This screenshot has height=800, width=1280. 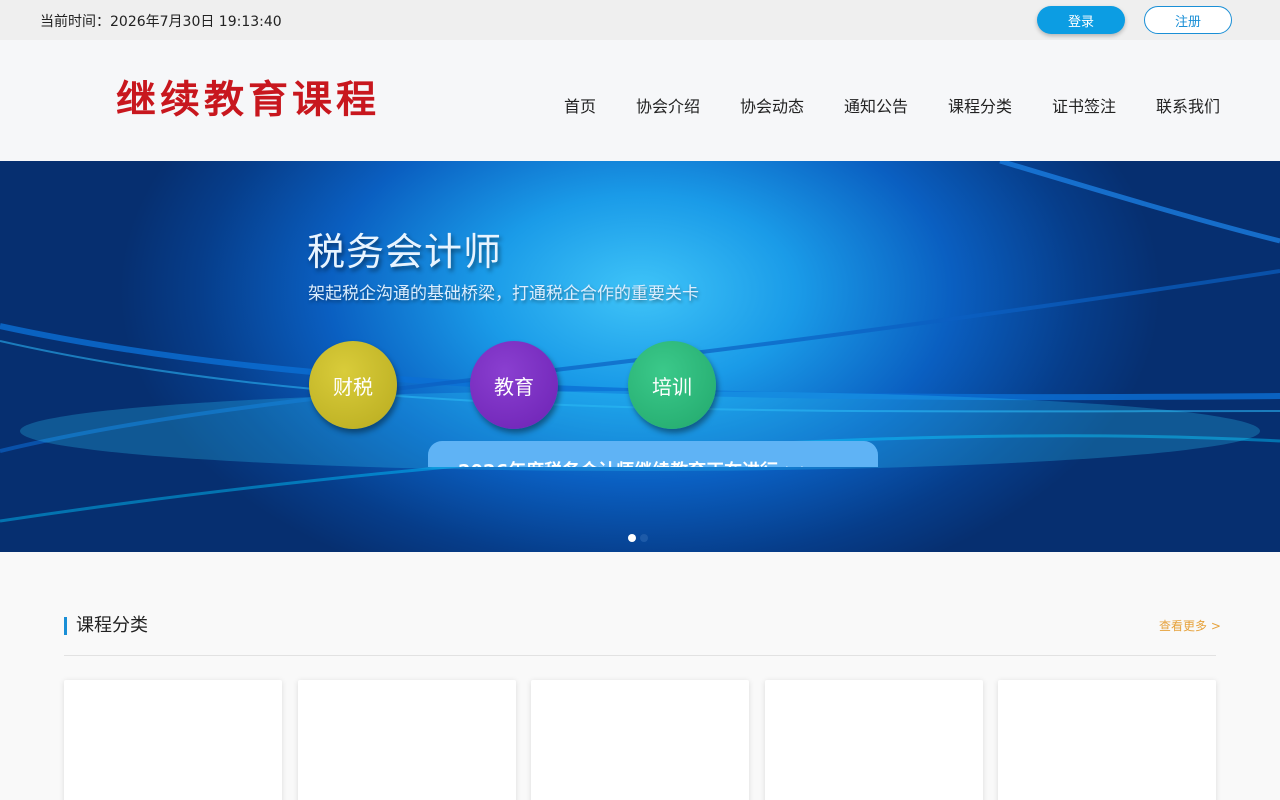 What do you see at coordinates (1190, 626) in the screenshot?
I see `view-more-link: 查看更多 >` at bounding box center [1190, 626].